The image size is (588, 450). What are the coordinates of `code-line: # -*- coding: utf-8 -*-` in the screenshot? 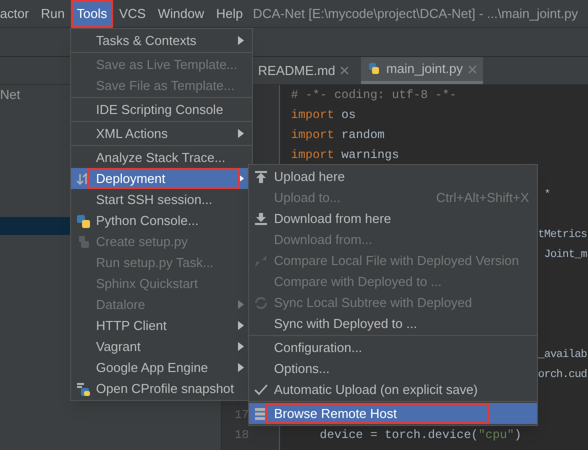 It's located at (374, 95).